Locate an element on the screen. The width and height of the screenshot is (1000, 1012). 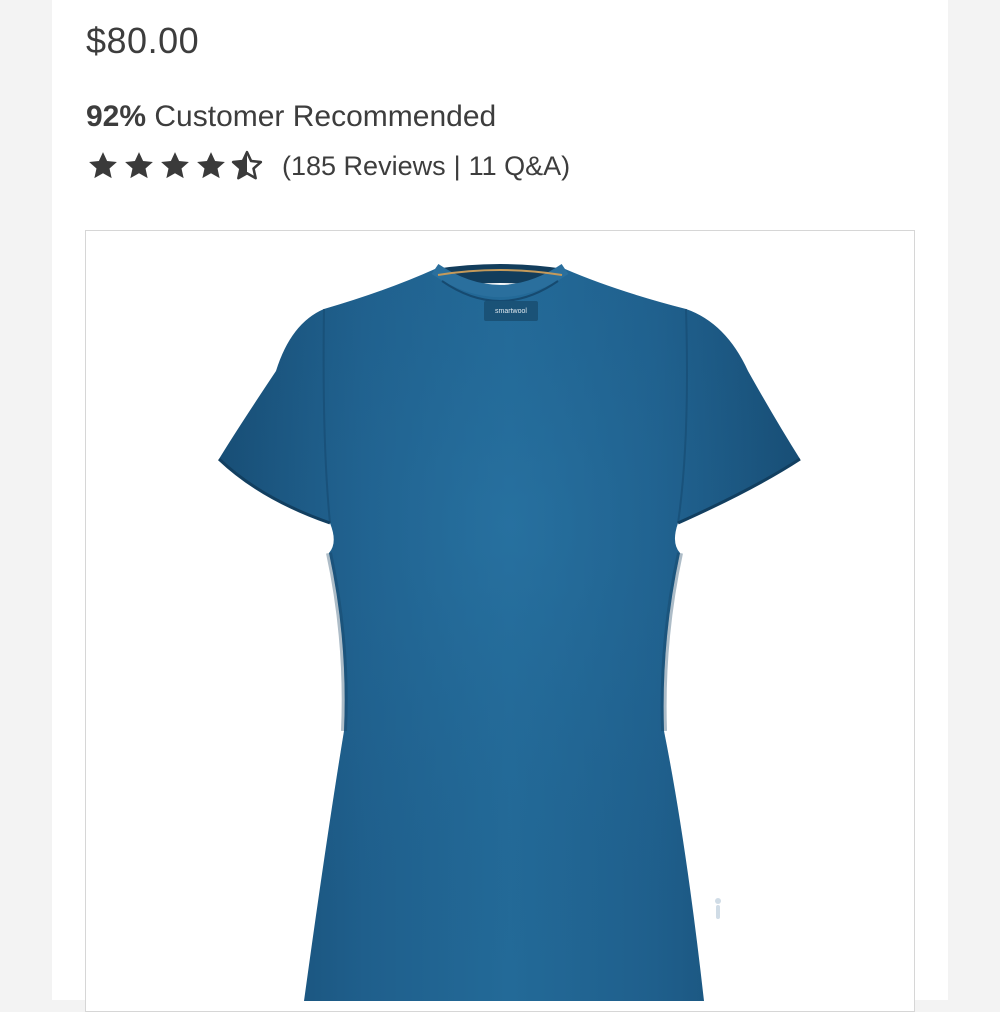
star-rating is located at coordinates (176, 166).